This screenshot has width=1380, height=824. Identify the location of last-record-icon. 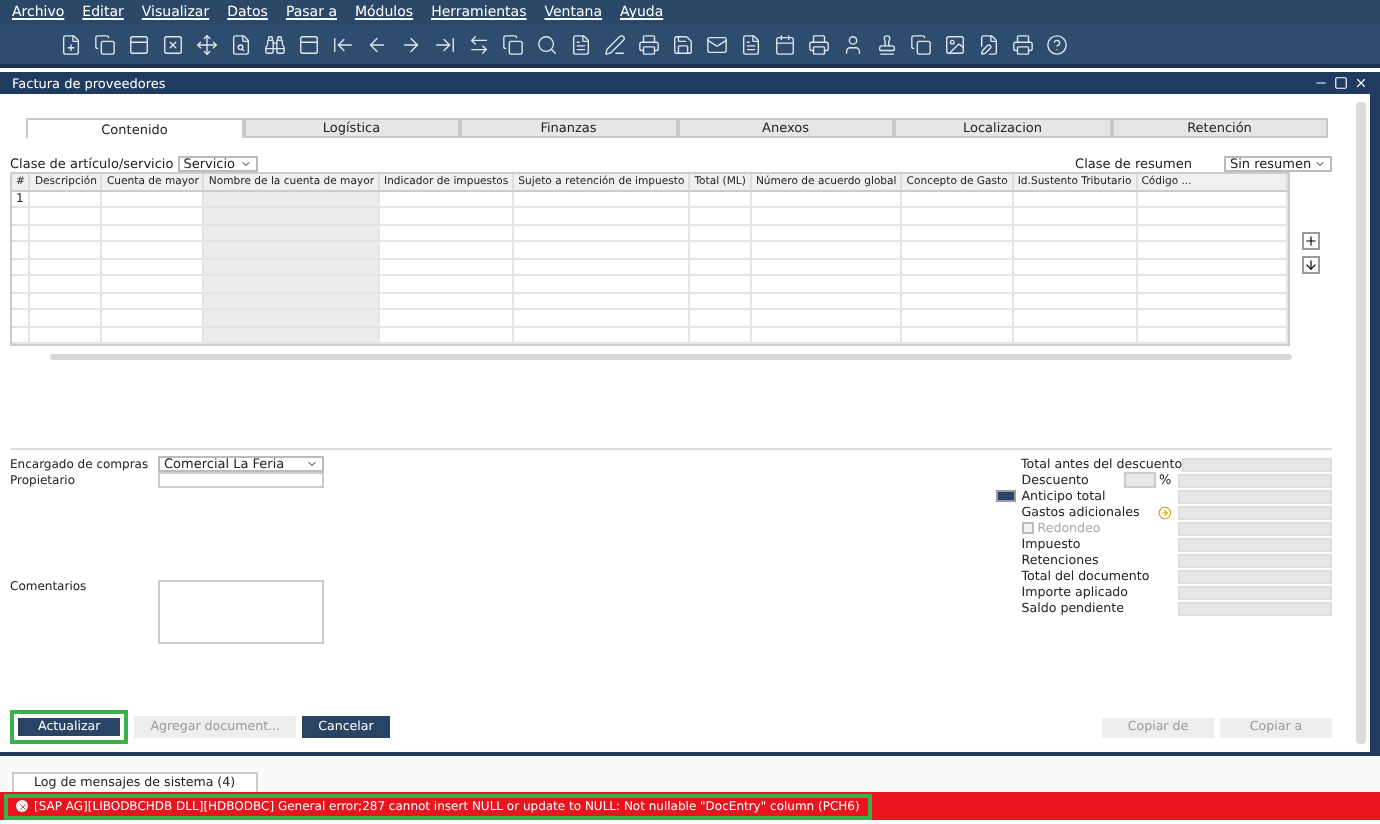
(445, 44).